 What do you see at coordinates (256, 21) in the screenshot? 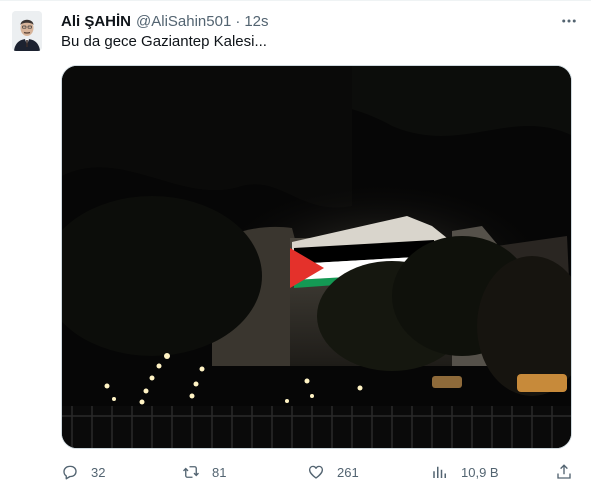
I see `tweet-timestamp: 12s` at bounding box center [256, 21].